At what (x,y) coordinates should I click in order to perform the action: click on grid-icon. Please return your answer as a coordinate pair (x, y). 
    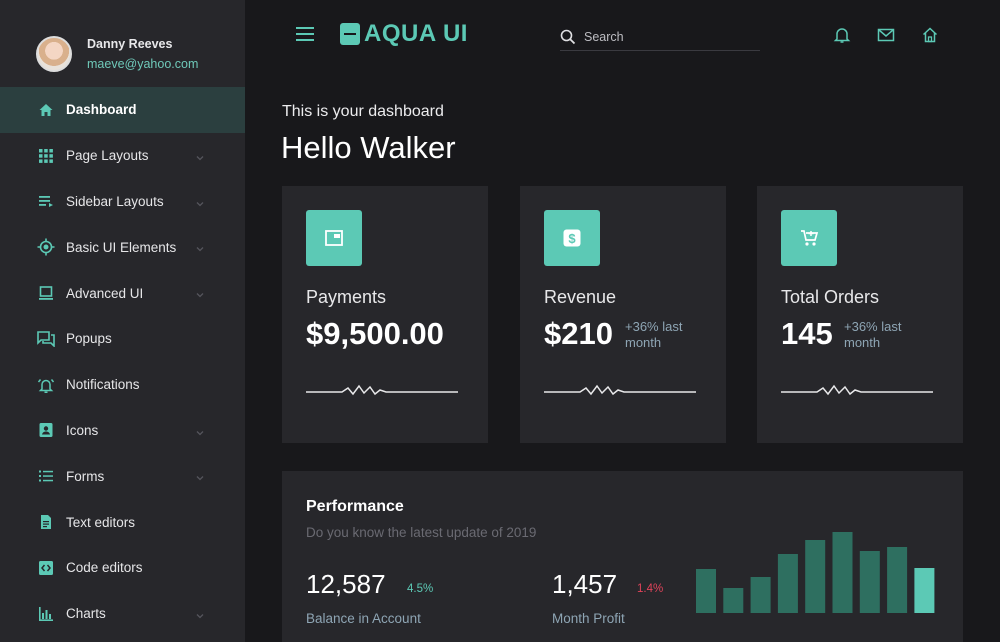
    Looking at the image, I should click on (46, 156).